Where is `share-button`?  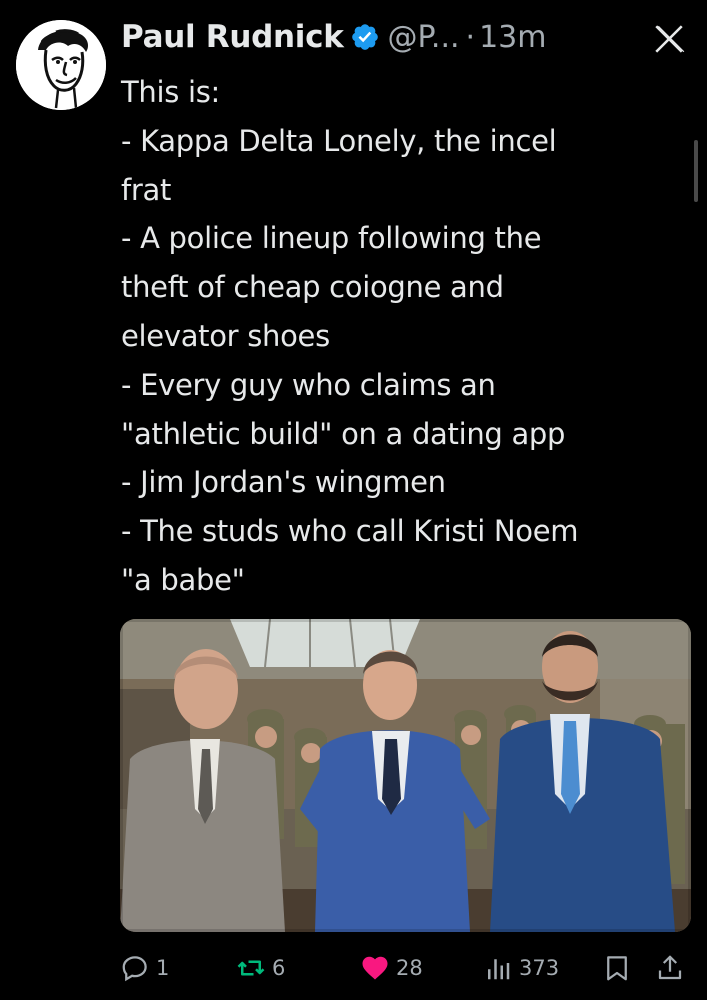
share-button is located at coordinates (670, 968).